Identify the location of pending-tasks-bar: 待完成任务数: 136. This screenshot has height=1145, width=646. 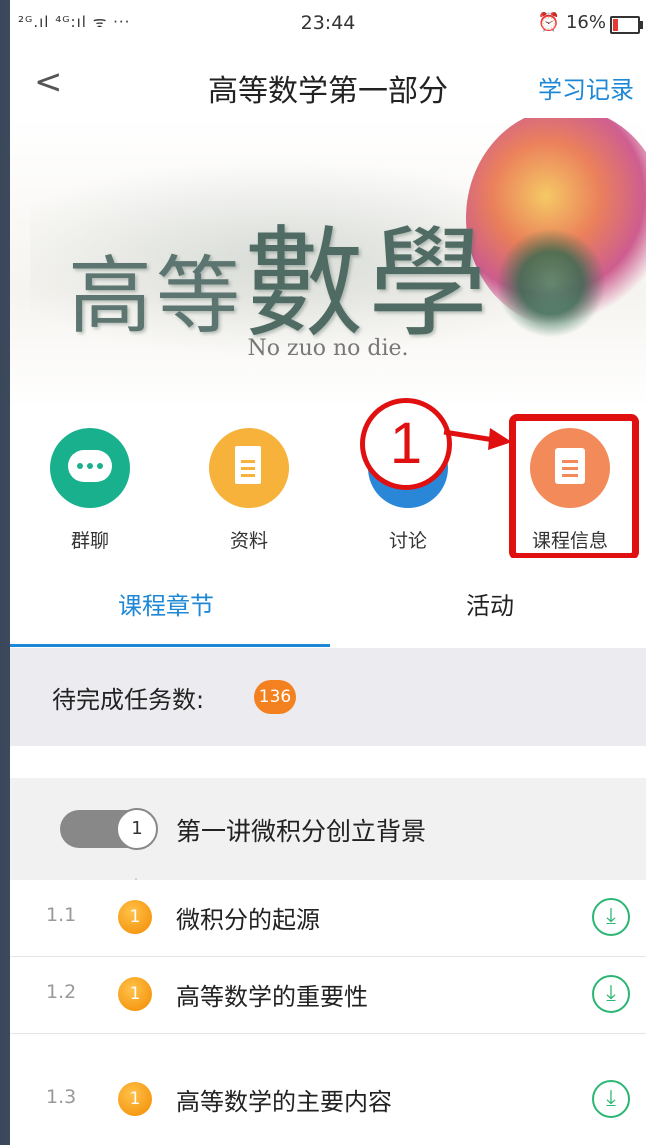
(328, 697).